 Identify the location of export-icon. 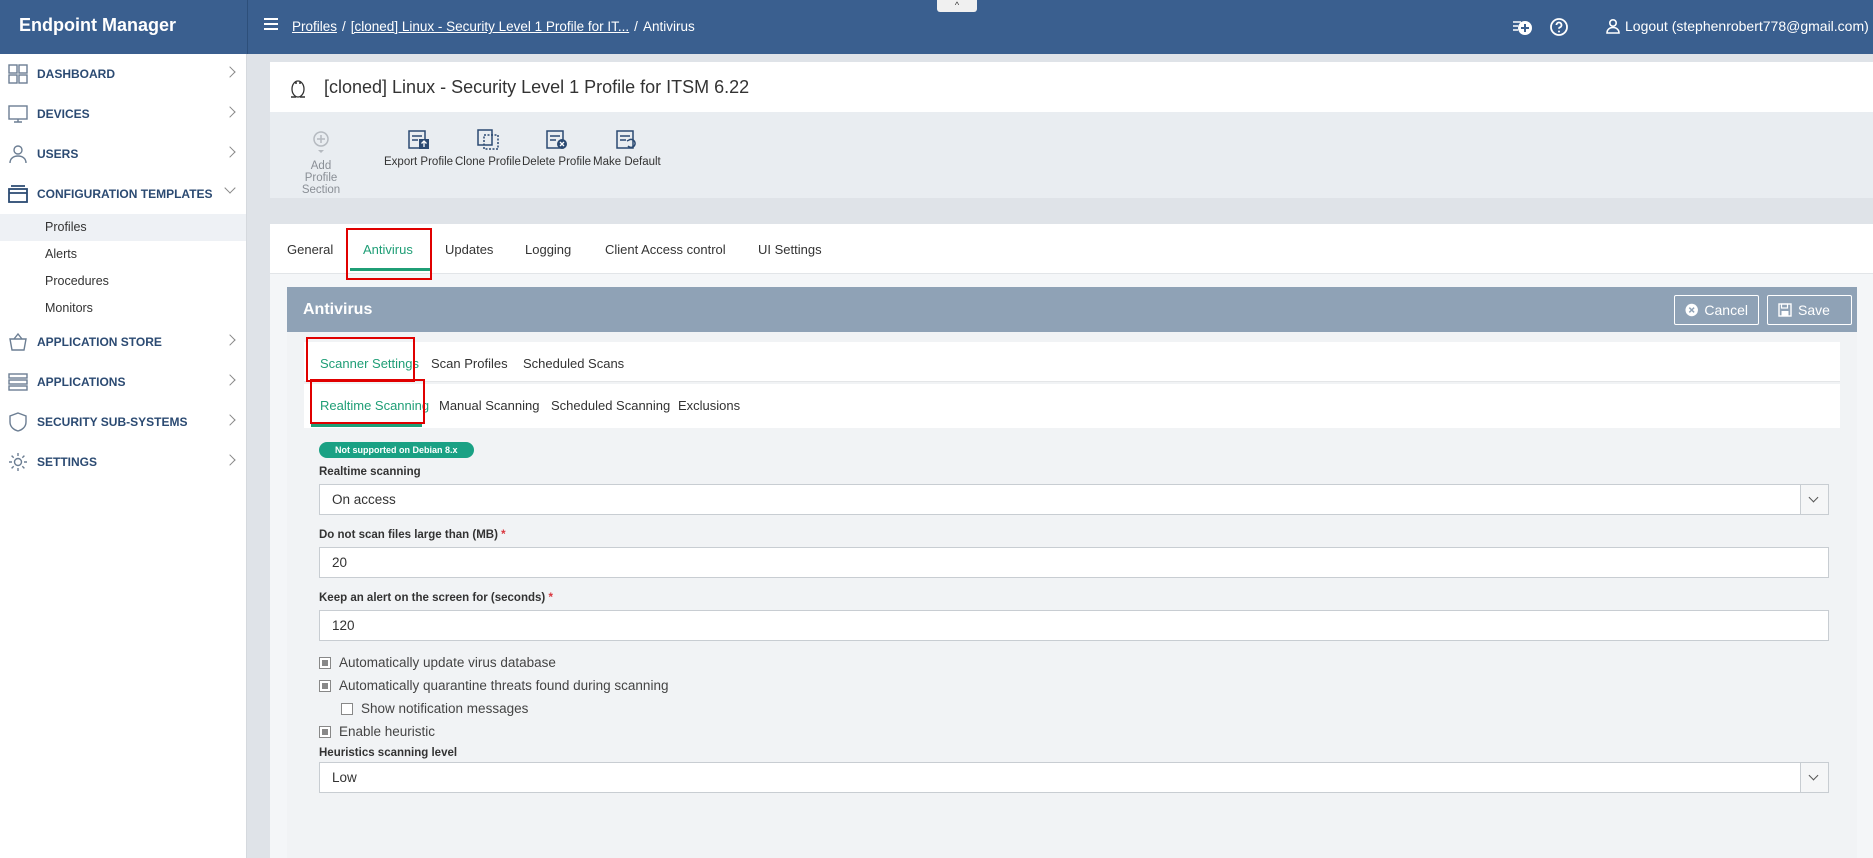
(418, 139).